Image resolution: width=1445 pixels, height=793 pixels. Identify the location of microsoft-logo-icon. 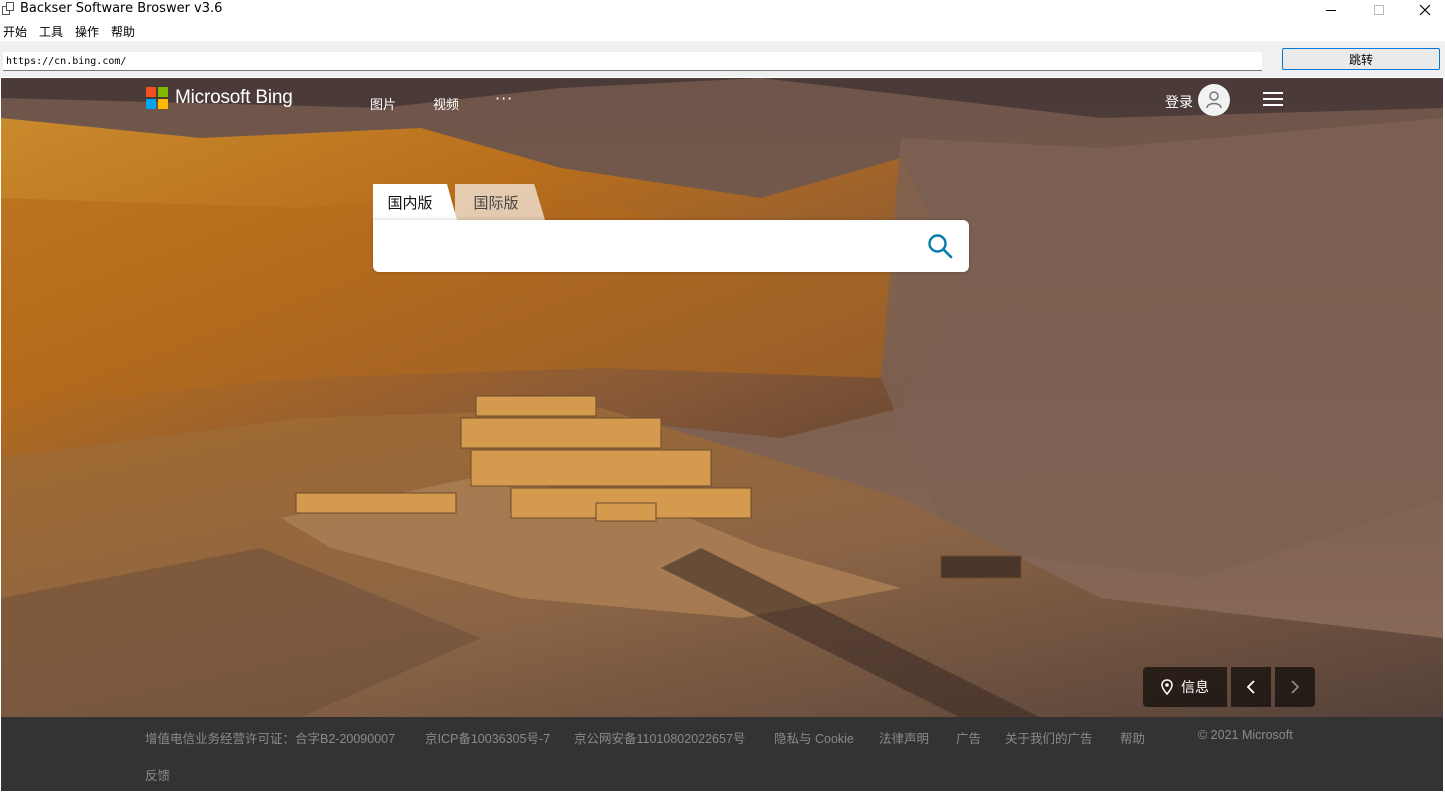
(157, 98).